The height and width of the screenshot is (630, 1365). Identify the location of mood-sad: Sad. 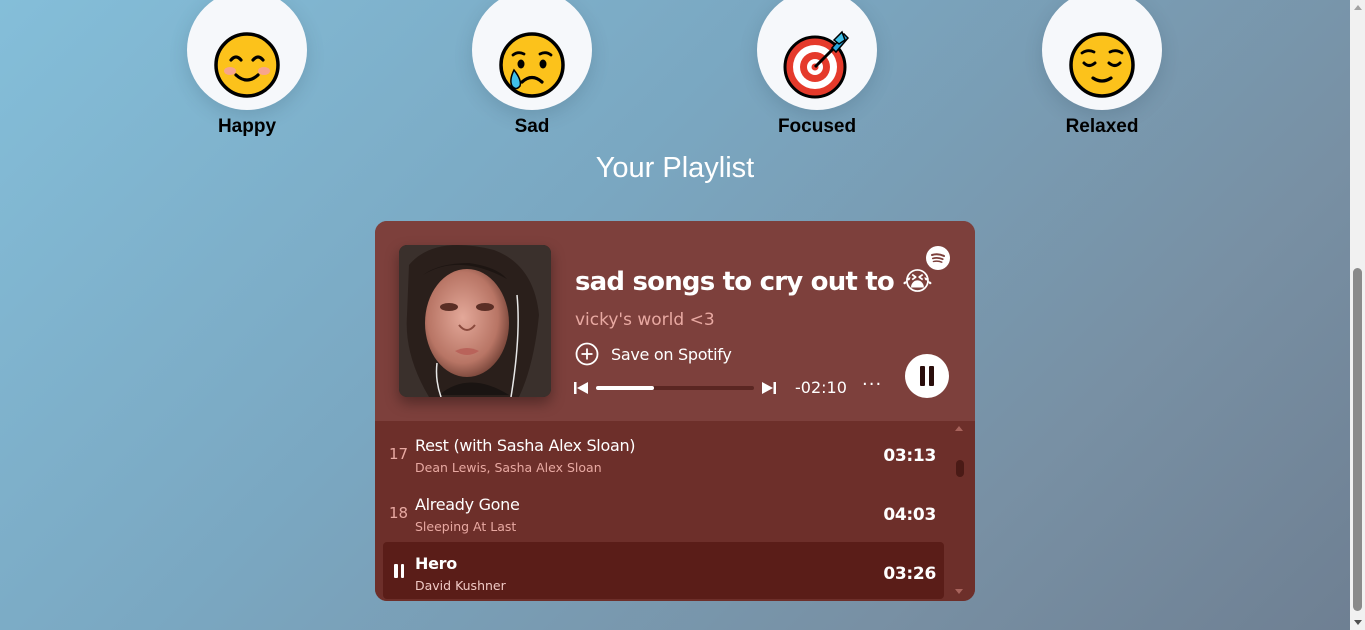
(532, 69).